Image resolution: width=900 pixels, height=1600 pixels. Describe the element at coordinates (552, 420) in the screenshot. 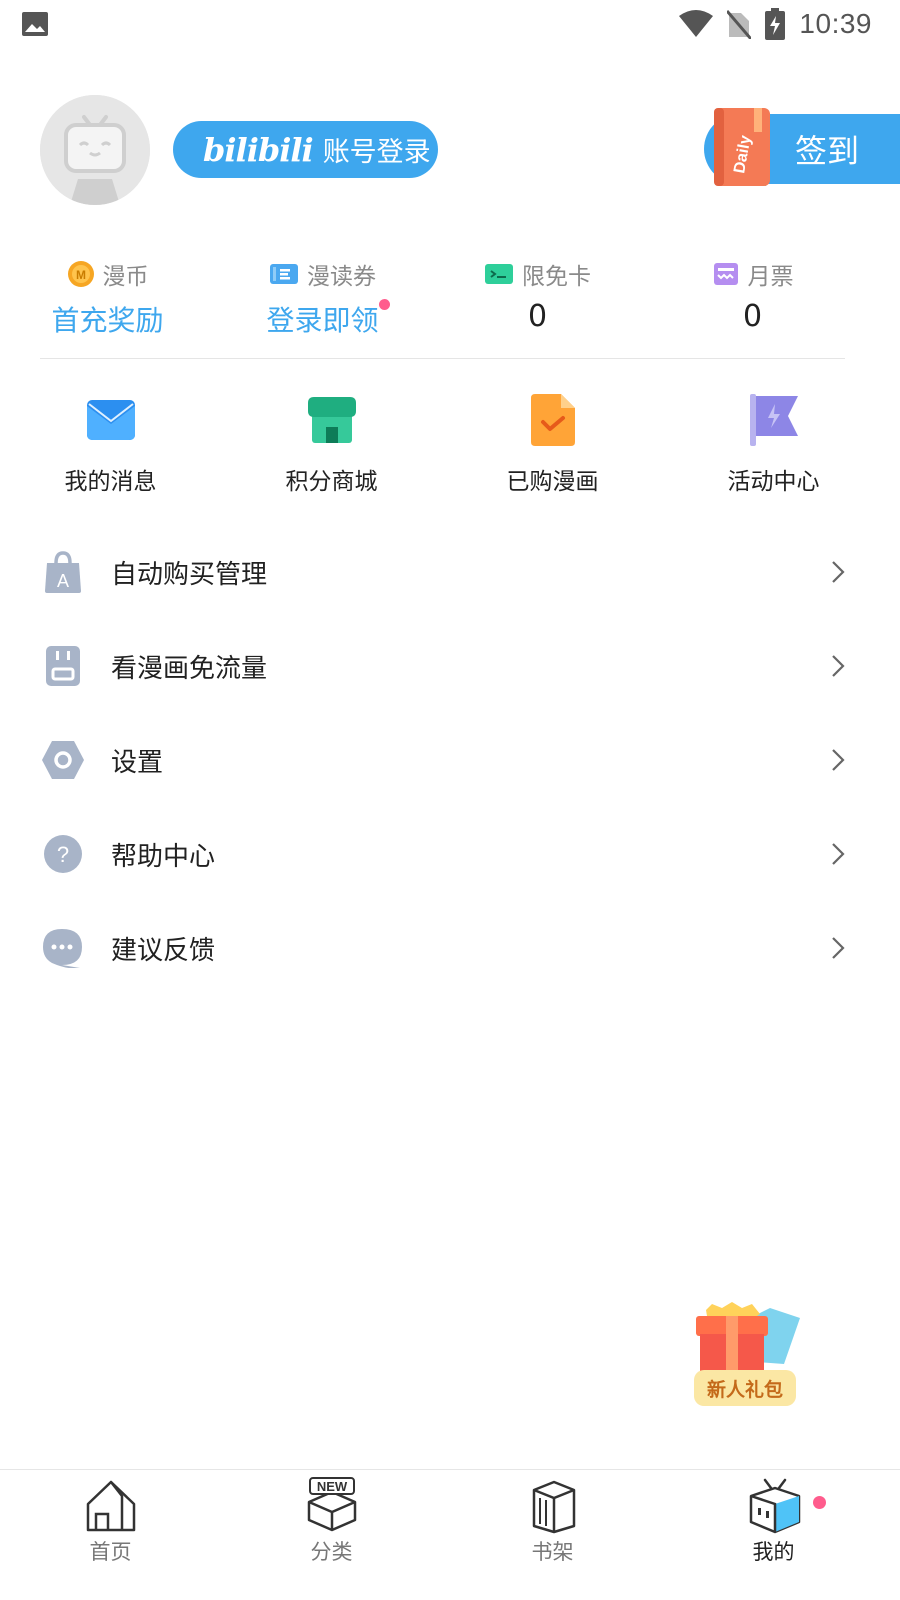

I see `purchased-comic-icon` at that location.